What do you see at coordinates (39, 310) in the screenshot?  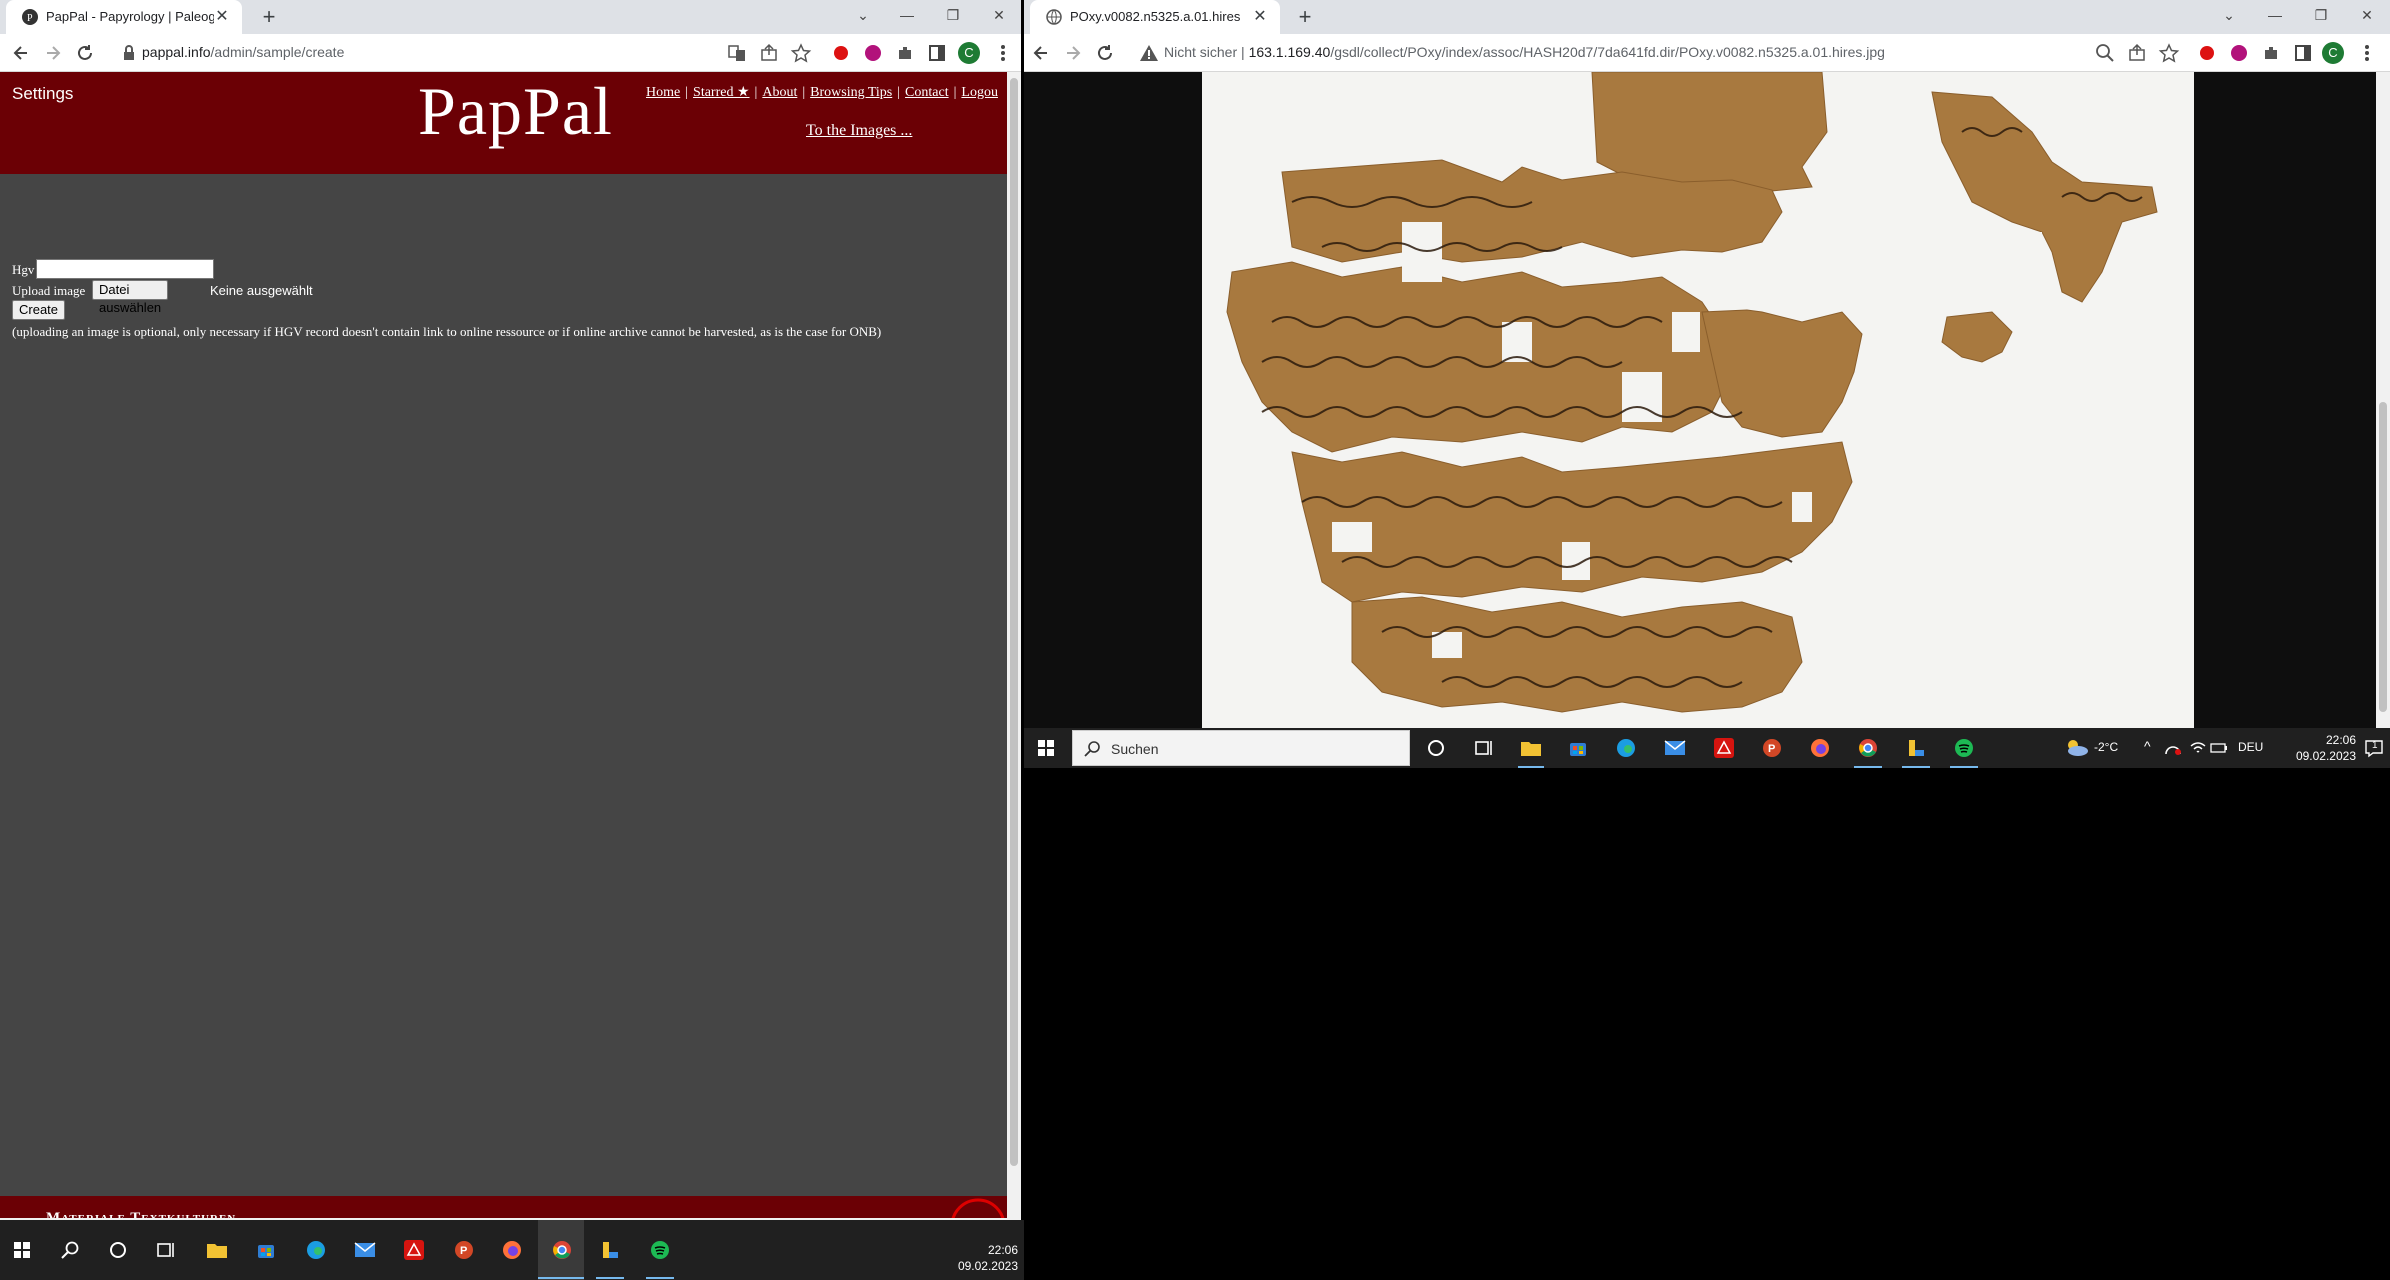 I see `create-button: Create` at bounding box center [39, 310].